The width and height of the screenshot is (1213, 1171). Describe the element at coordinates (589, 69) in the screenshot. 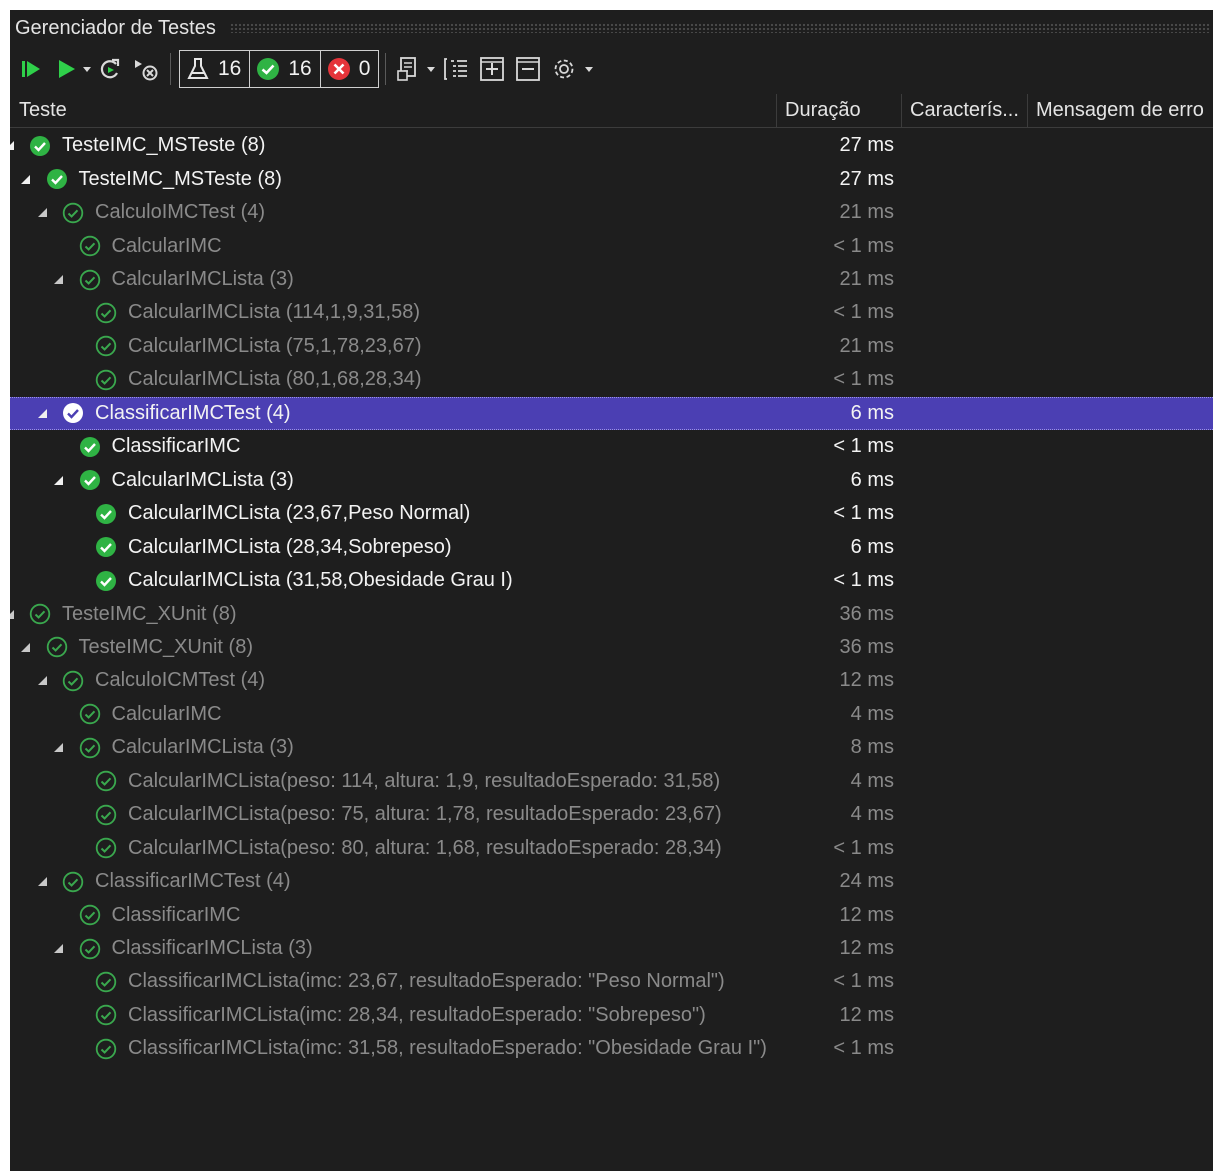

I see `settings-dropdown-chevron-icon` at that location.